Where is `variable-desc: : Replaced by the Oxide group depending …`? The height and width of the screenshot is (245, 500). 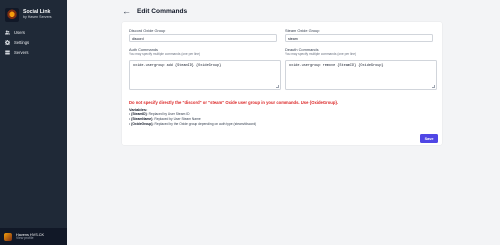 variable-desc: : Replaced by the Oxide group depending … is located at coordinates (204, 124).